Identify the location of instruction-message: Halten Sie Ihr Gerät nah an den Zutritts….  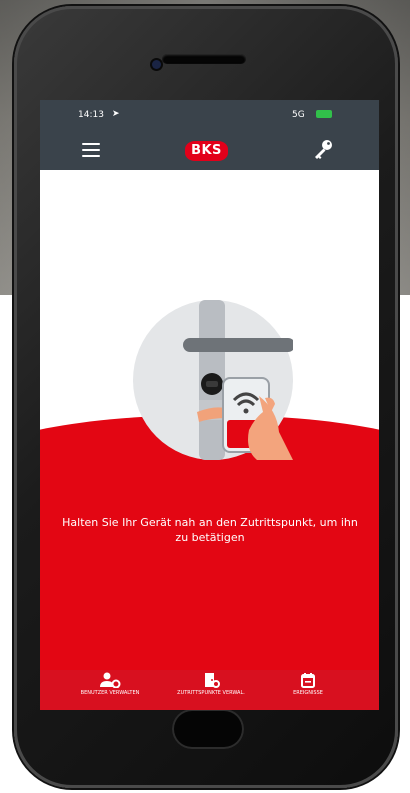
(210, 530).